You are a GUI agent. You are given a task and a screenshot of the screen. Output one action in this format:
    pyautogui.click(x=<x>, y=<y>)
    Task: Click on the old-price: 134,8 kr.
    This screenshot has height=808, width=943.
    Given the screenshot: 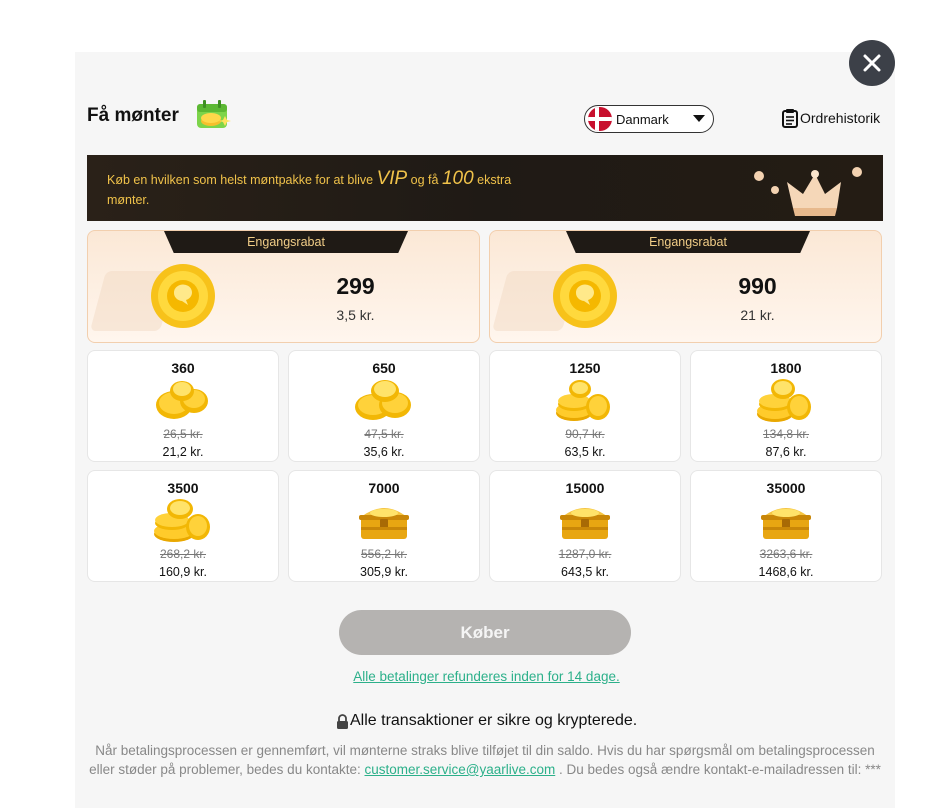 What is the action you would take?
    pyautogui.click(x=786, y=434)
    